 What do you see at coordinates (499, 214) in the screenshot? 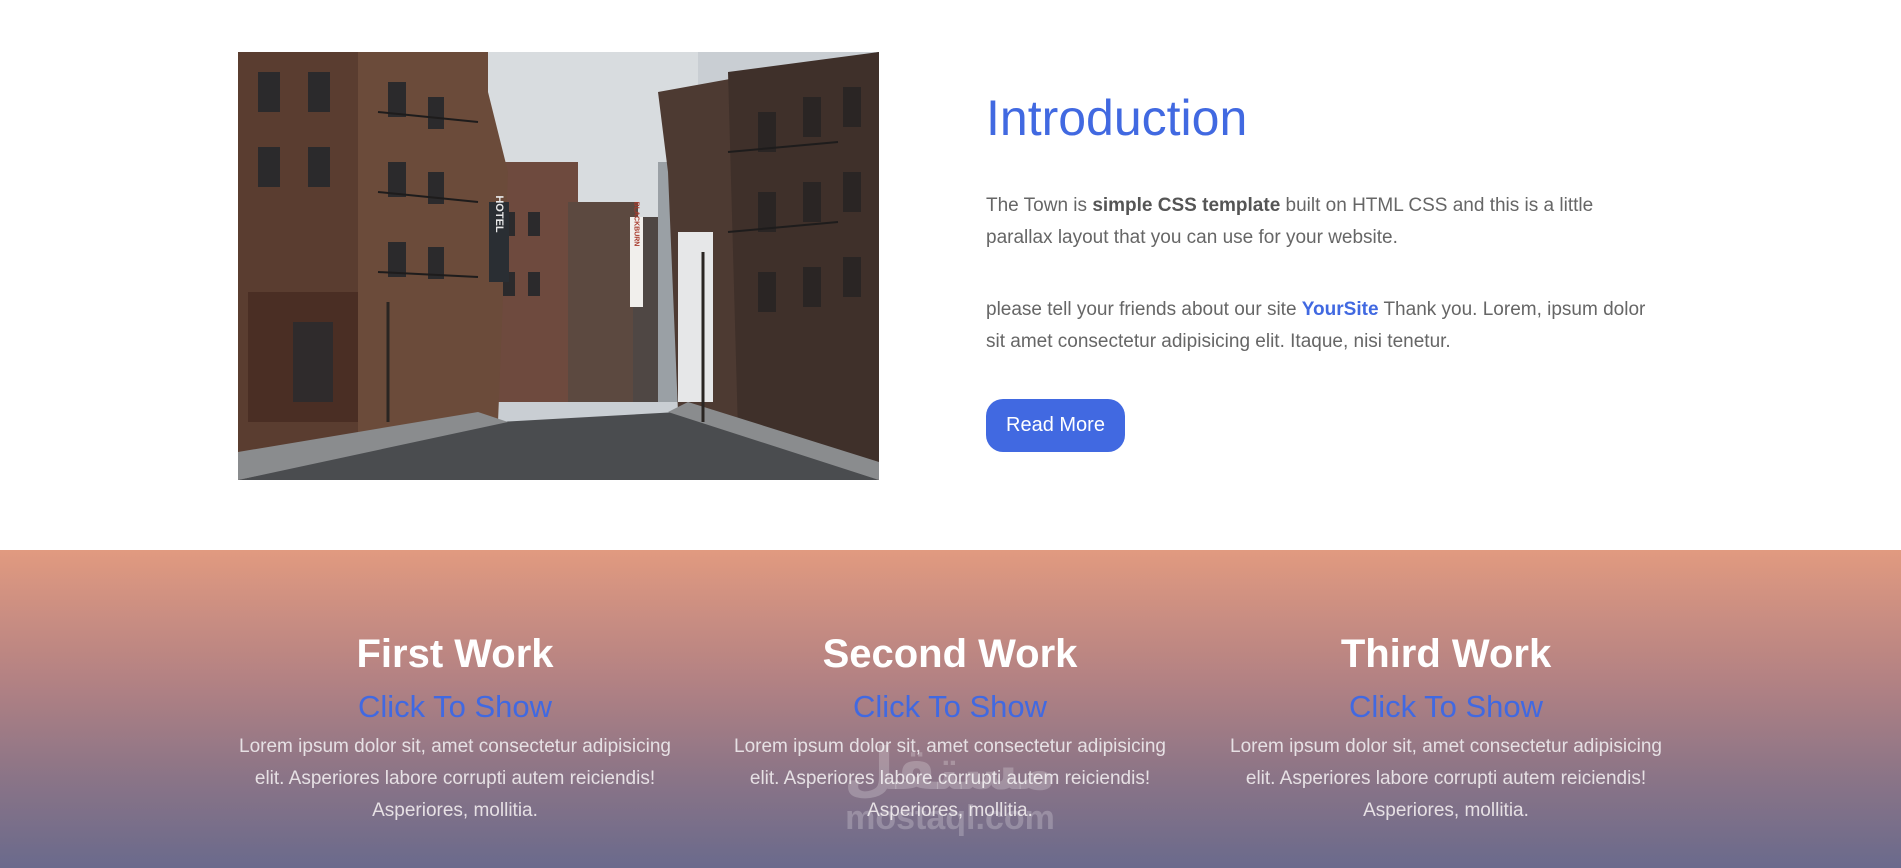
I see `hotel-sign-text: HOTEL` at bounding box center [499, 214].